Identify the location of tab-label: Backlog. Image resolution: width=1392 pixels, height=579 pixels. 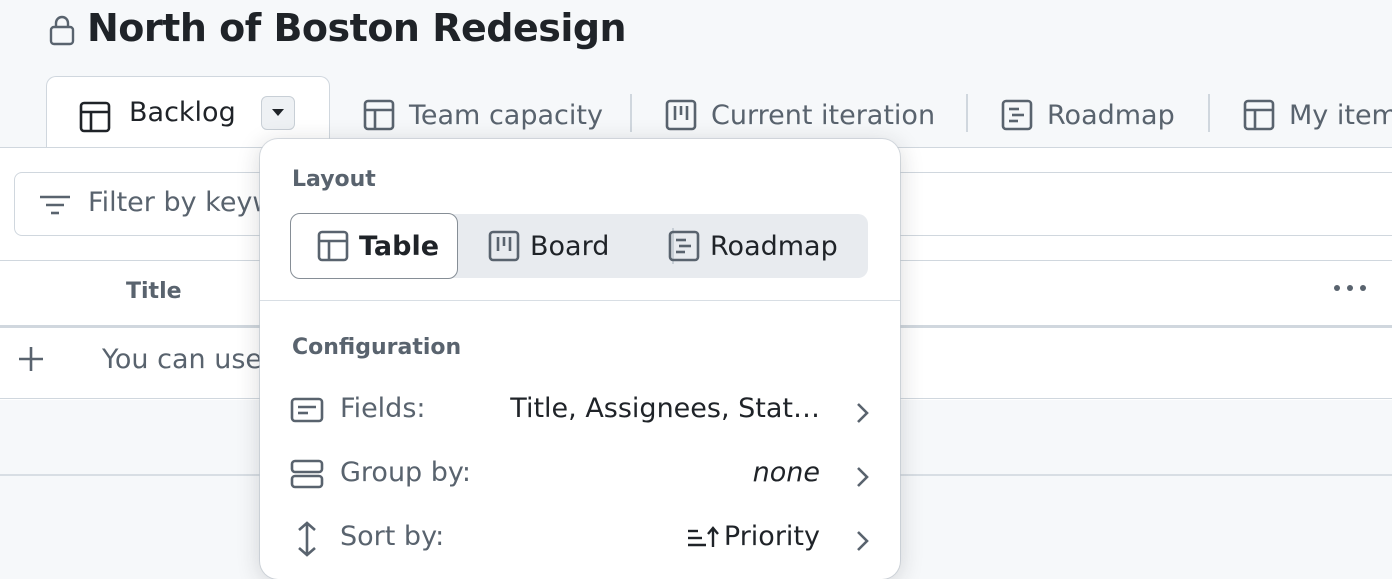
(182, 112).